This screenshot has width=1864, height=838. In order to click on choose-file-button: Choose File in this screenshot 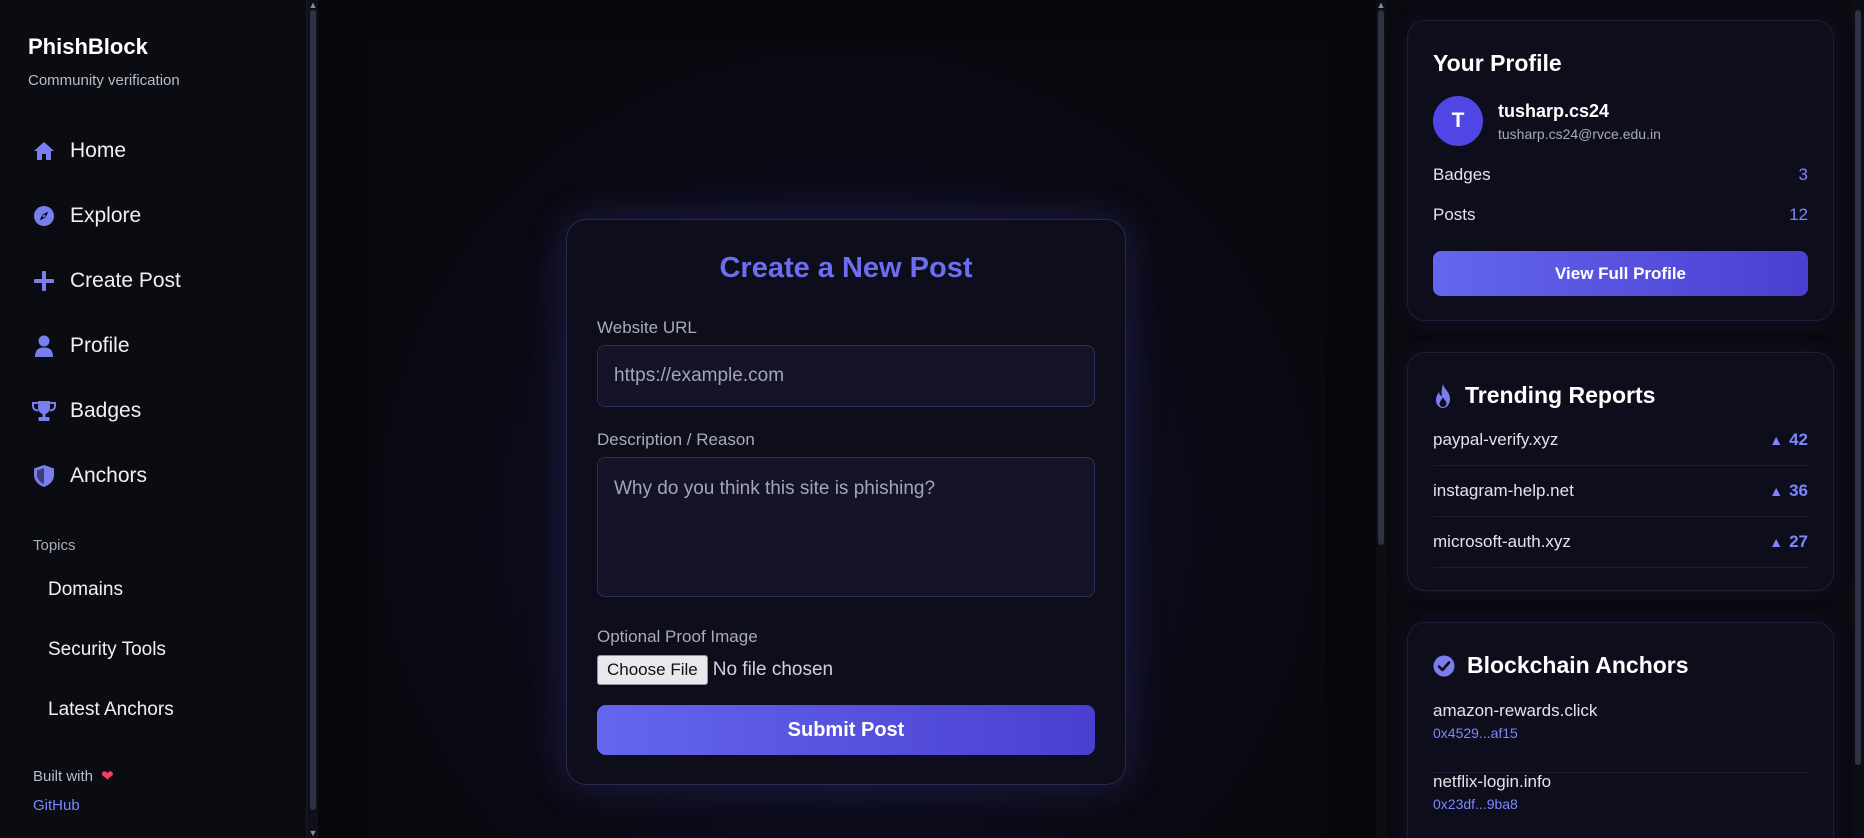, I will do `click(652, 670)`.